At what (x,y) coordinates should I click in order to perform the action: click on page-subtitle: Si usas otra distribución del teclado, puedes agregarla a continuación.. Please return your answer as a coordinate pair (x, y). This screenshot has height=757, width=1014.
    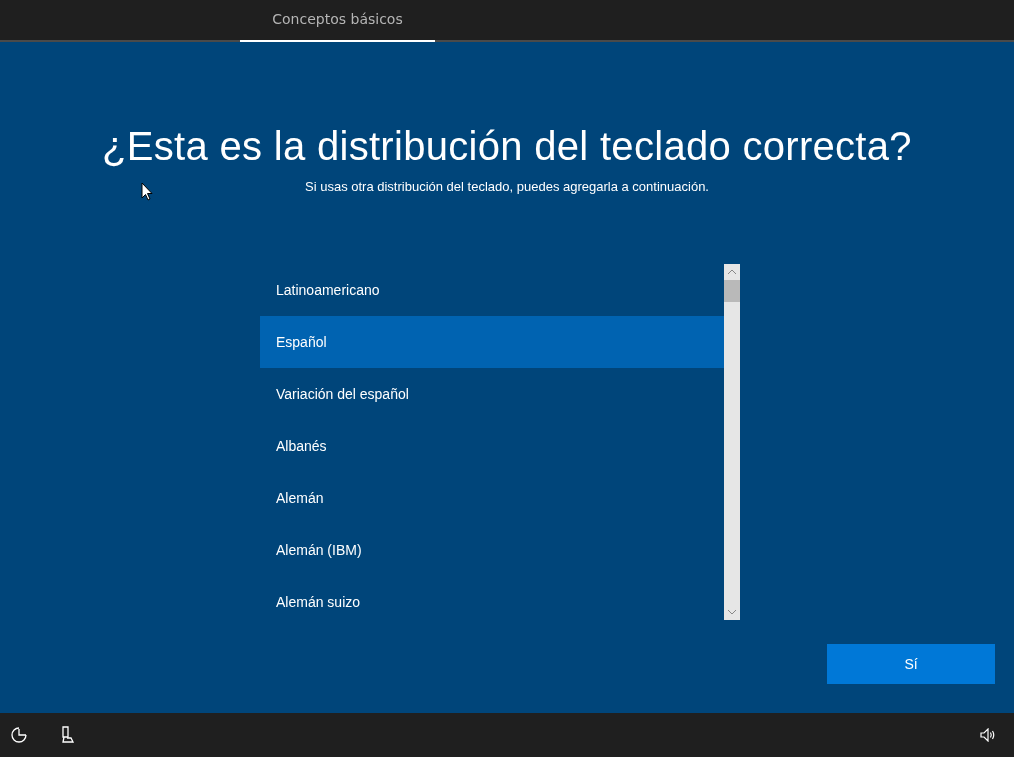
    Looking at the image, I should click on (507, 186).